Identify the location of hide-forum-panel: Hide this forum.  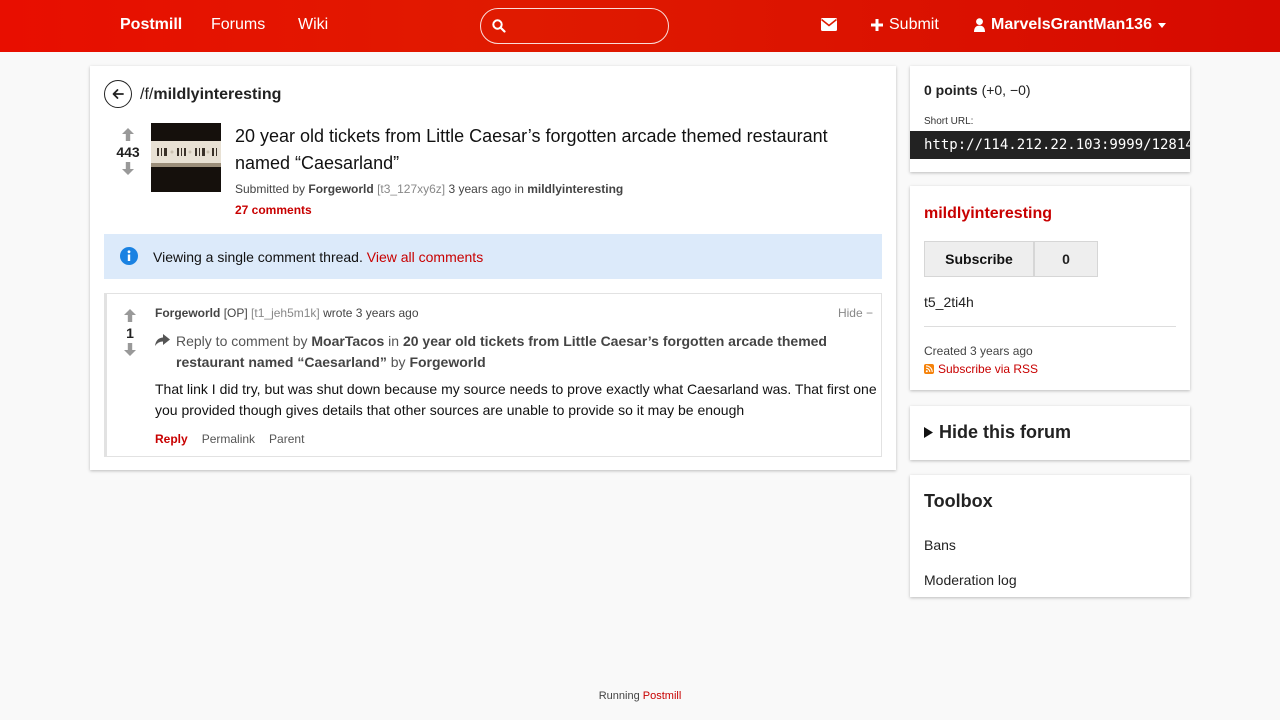
(1050, 433).